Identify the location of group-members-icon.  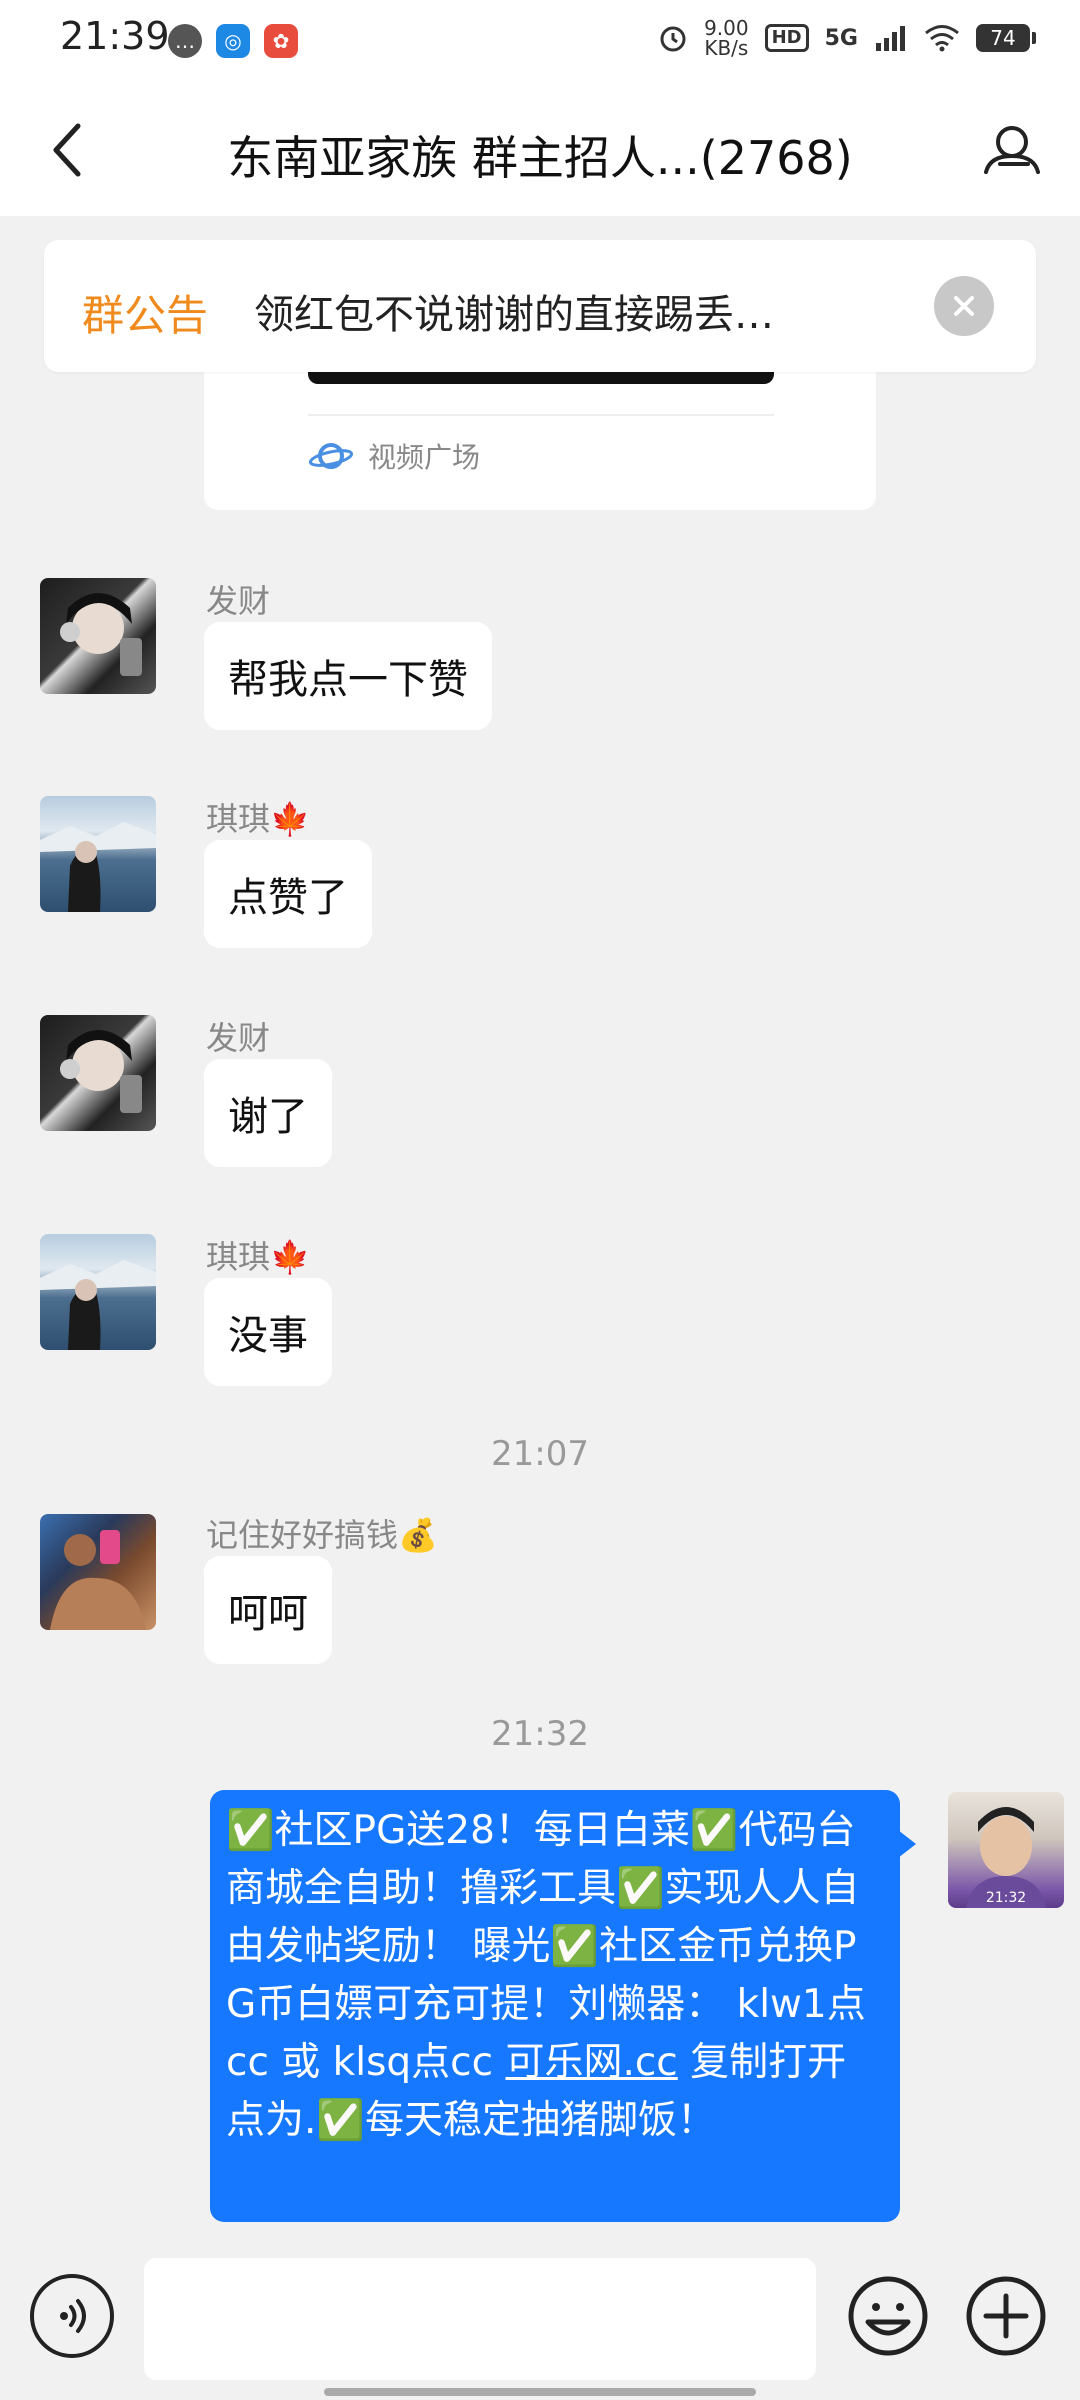
(1012, 150).